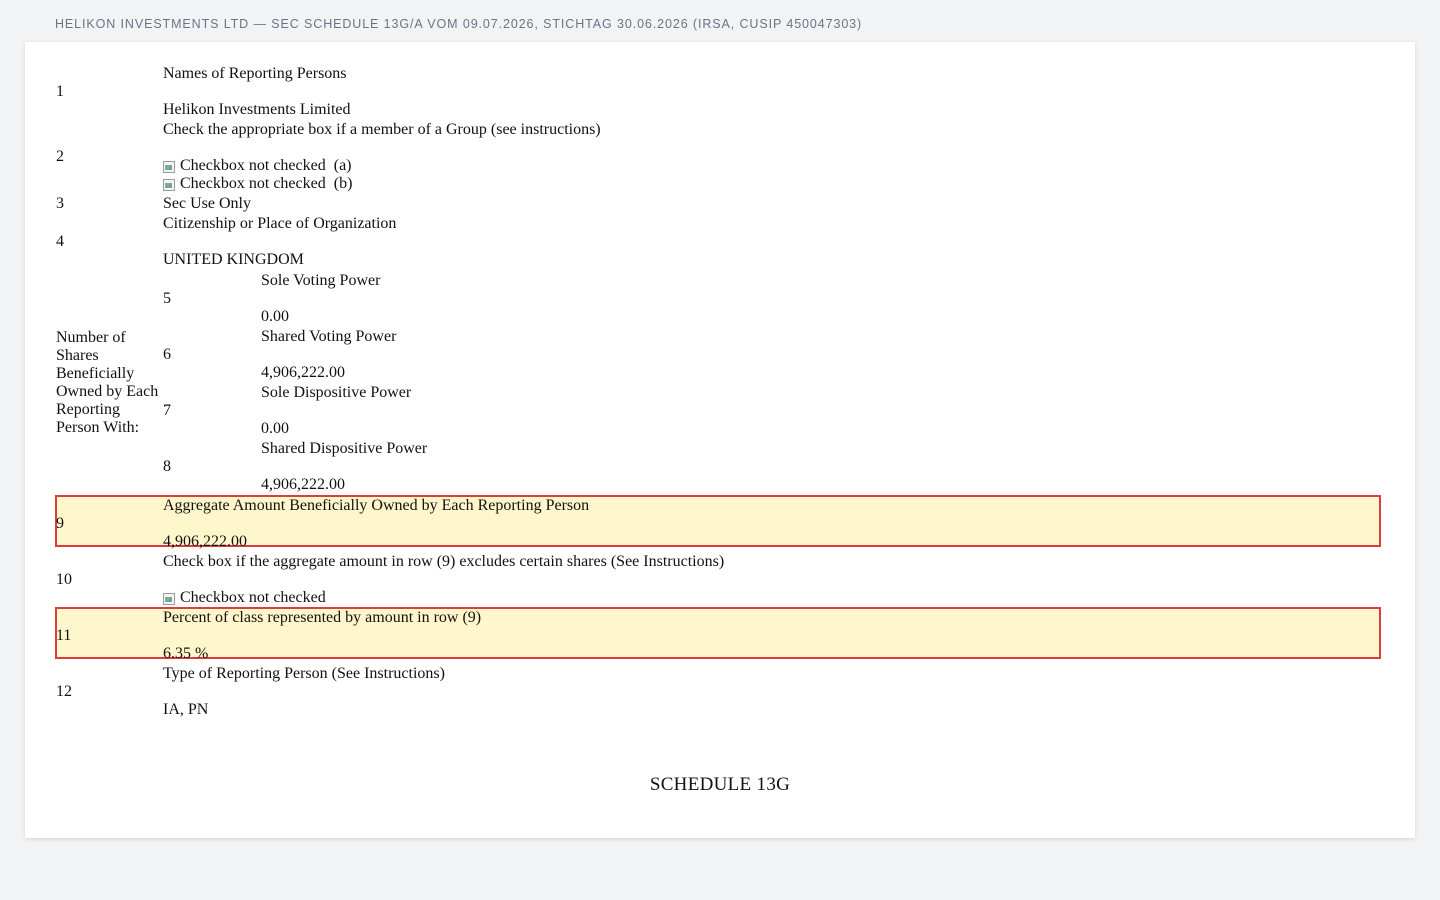 Image resolution: width=1440 pixels, height=900 pixels. What do you see at coordinates (321, 280) in the screenshot?
I see `row-5-label: Sole Voting Power` at bounding box center [321, 280].